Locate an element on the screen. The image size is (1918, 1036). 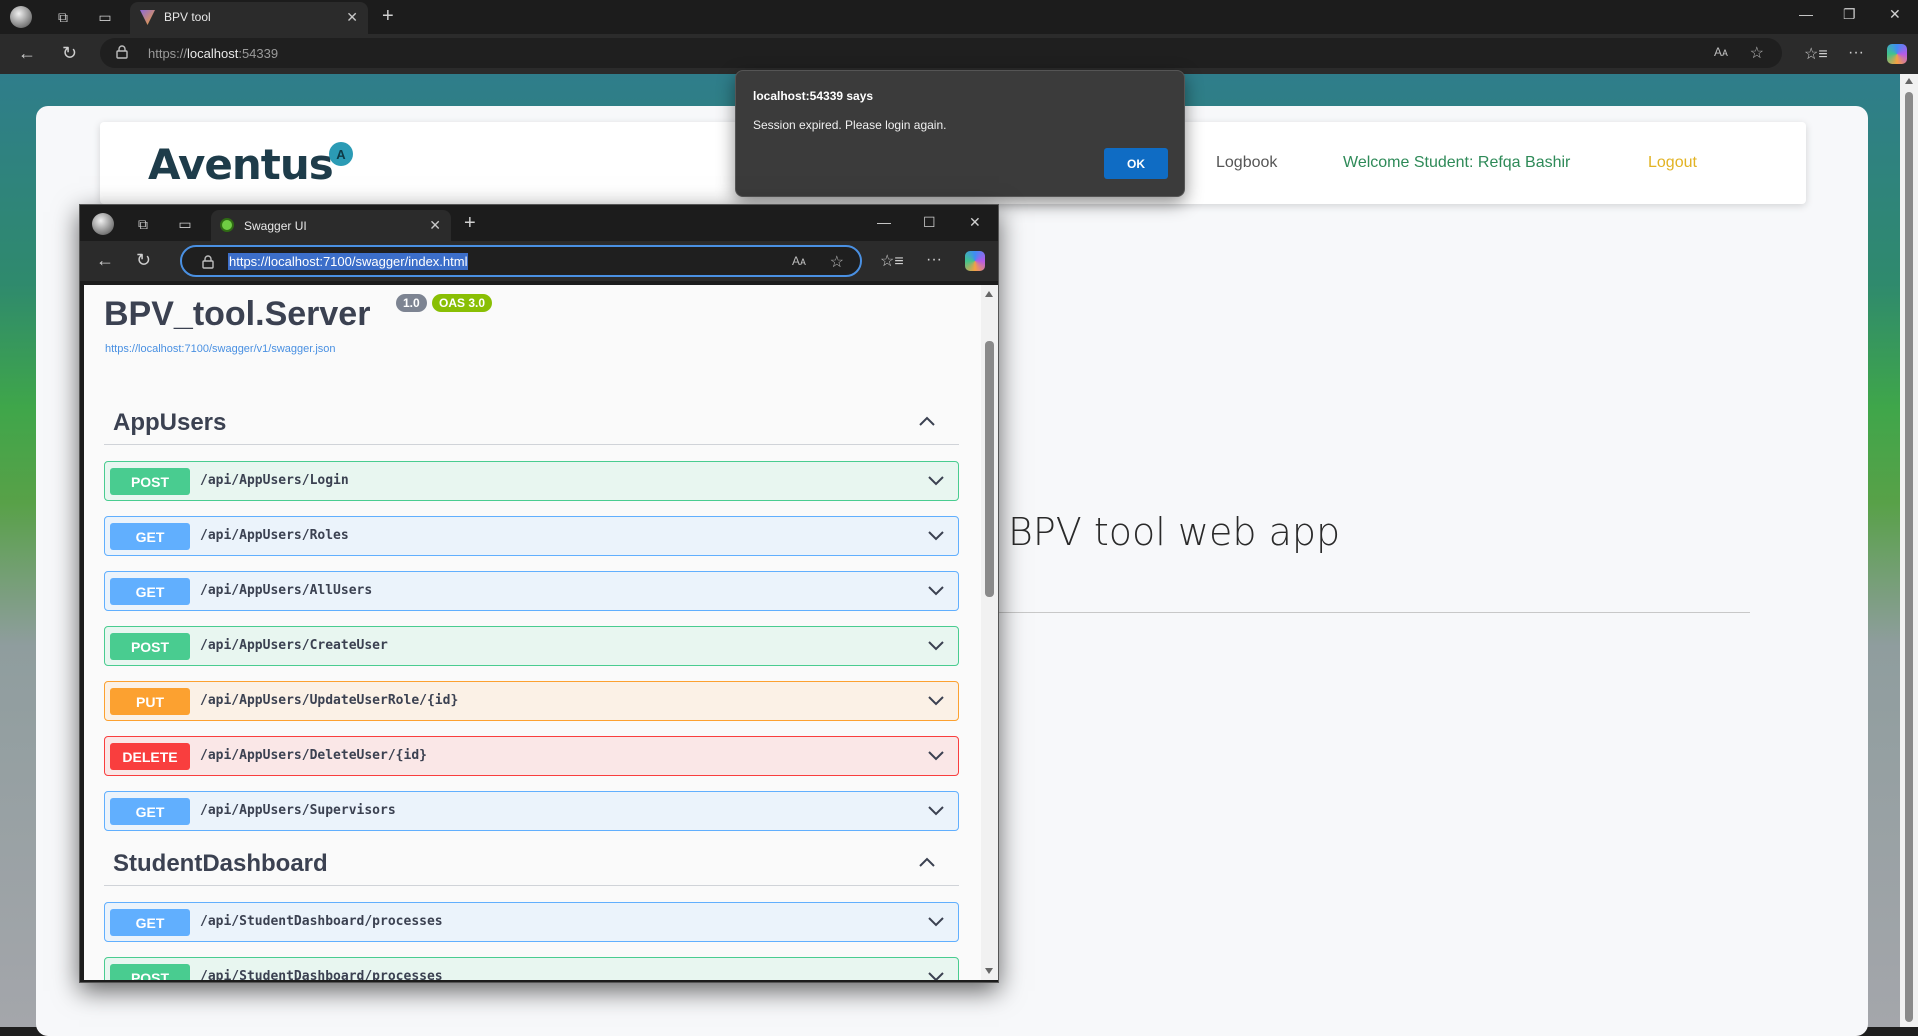
operation-path: /api/AppUsers/DeleteUser/{id} is located at coordinates (313, 755).